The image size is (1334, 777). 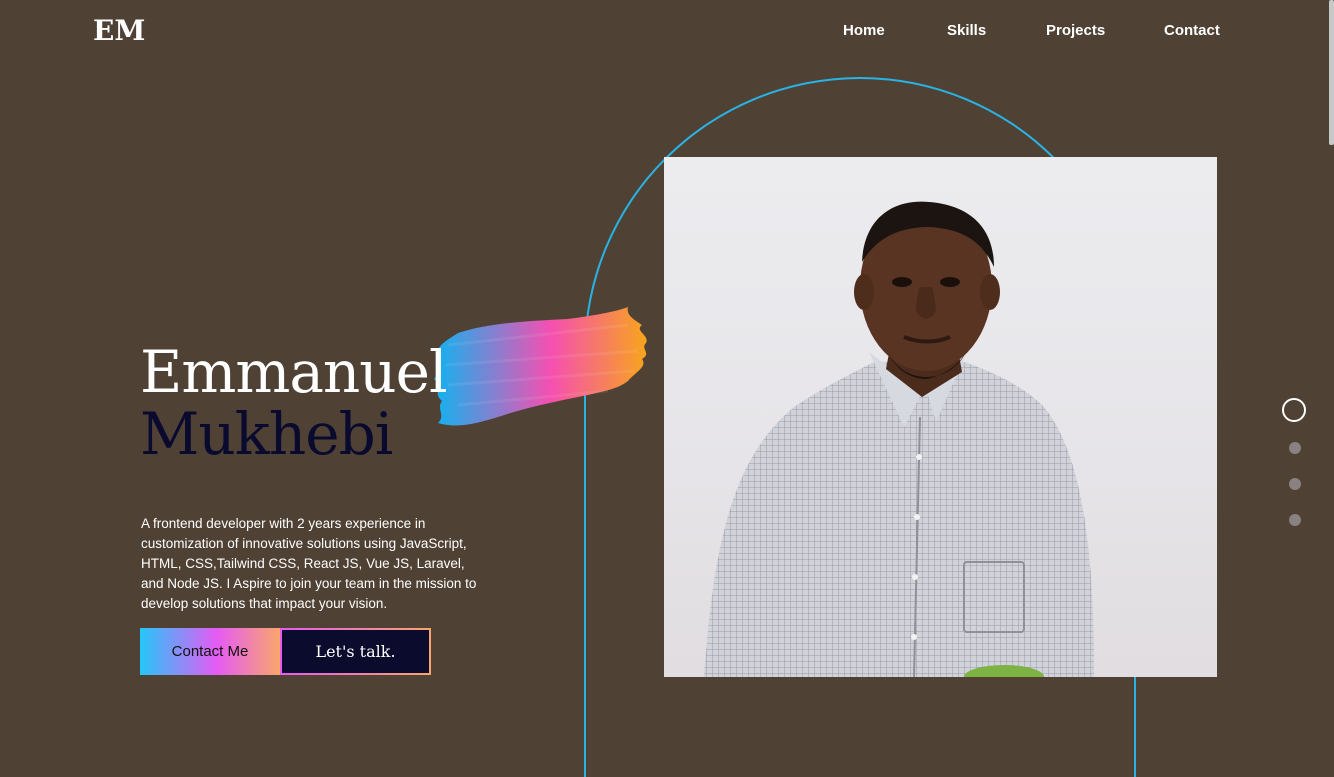 What do you see at coordinates (1331, 72) in the screenshot?
I see `page-scrollbar` at bounding box center [1331, 72].